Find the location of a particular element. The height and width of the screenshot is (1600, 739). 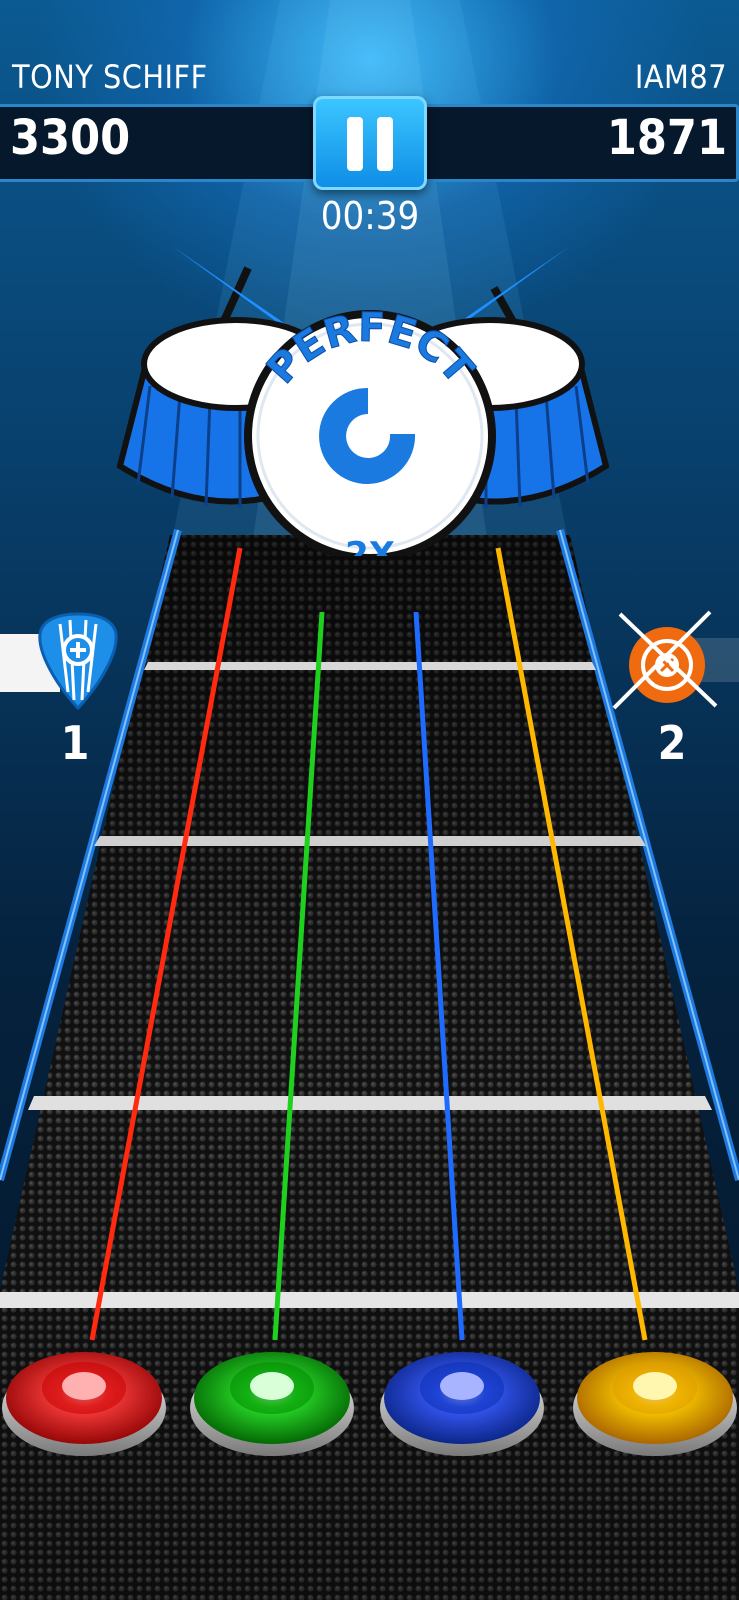

player-name-left: TONY SCHIFF is located at coordinates (110, 77).